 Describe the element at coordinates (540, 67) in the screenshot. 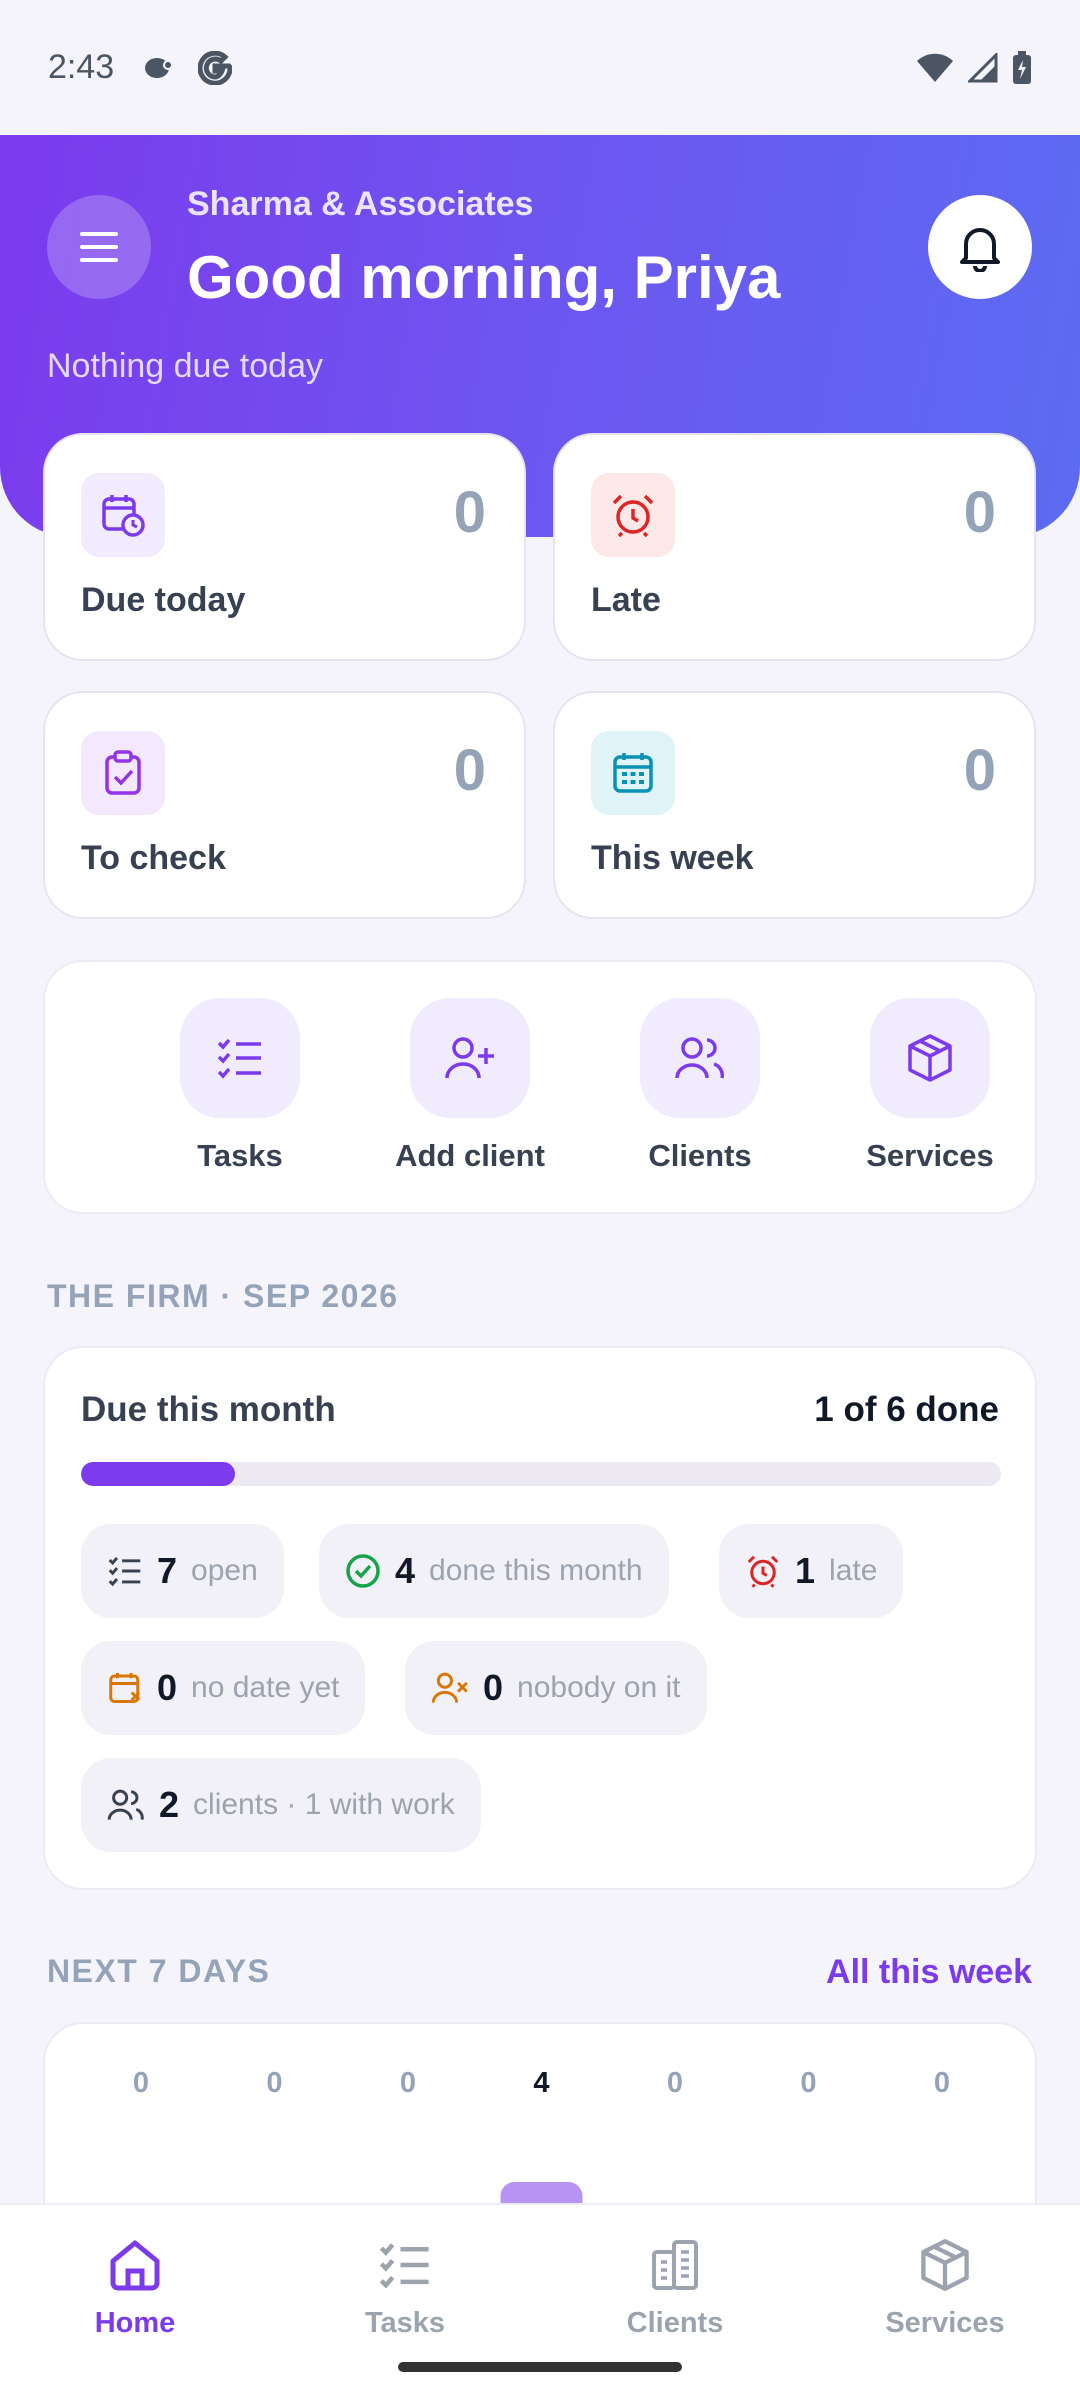

I see `status-bar: 2:43` at that location.